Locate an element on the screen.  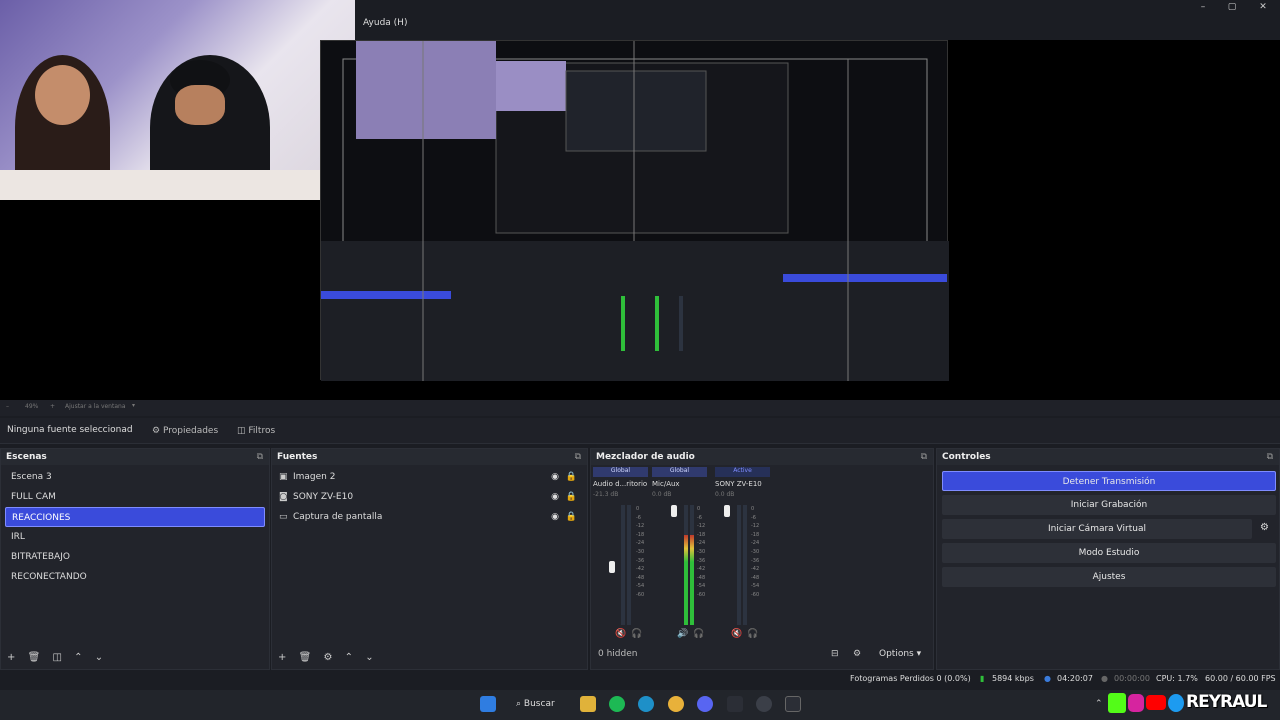
controls-title-text: Controles is located at coordinates (966, 457).